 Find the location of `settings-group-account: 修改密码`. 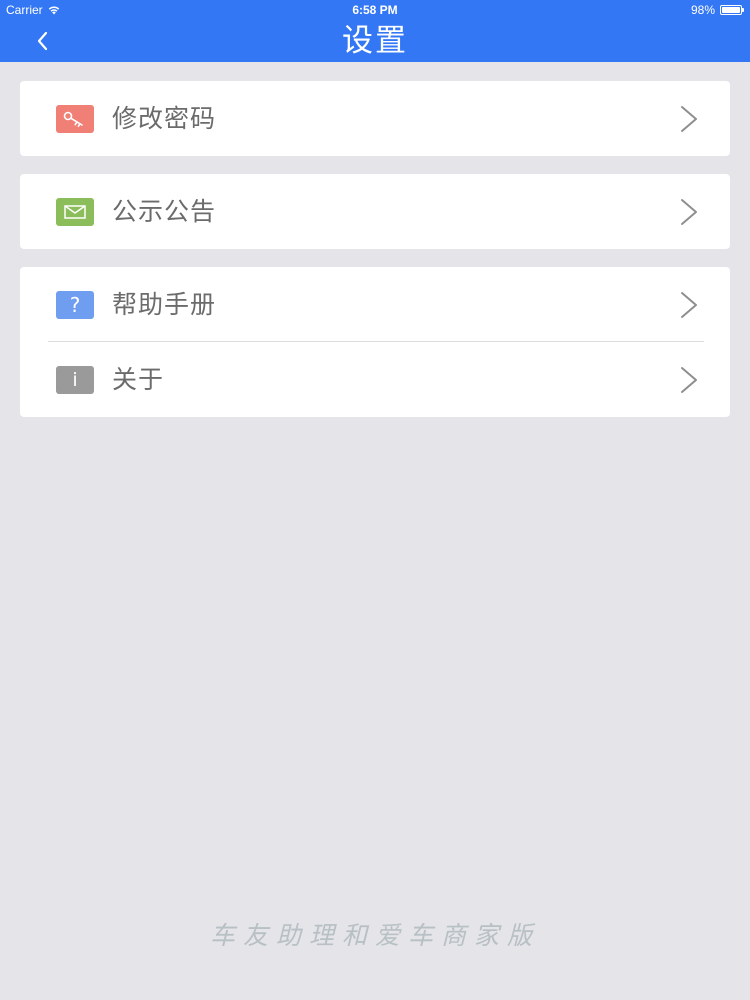

settings-group-account: 修改密码 is located at coordinates (375, 118).